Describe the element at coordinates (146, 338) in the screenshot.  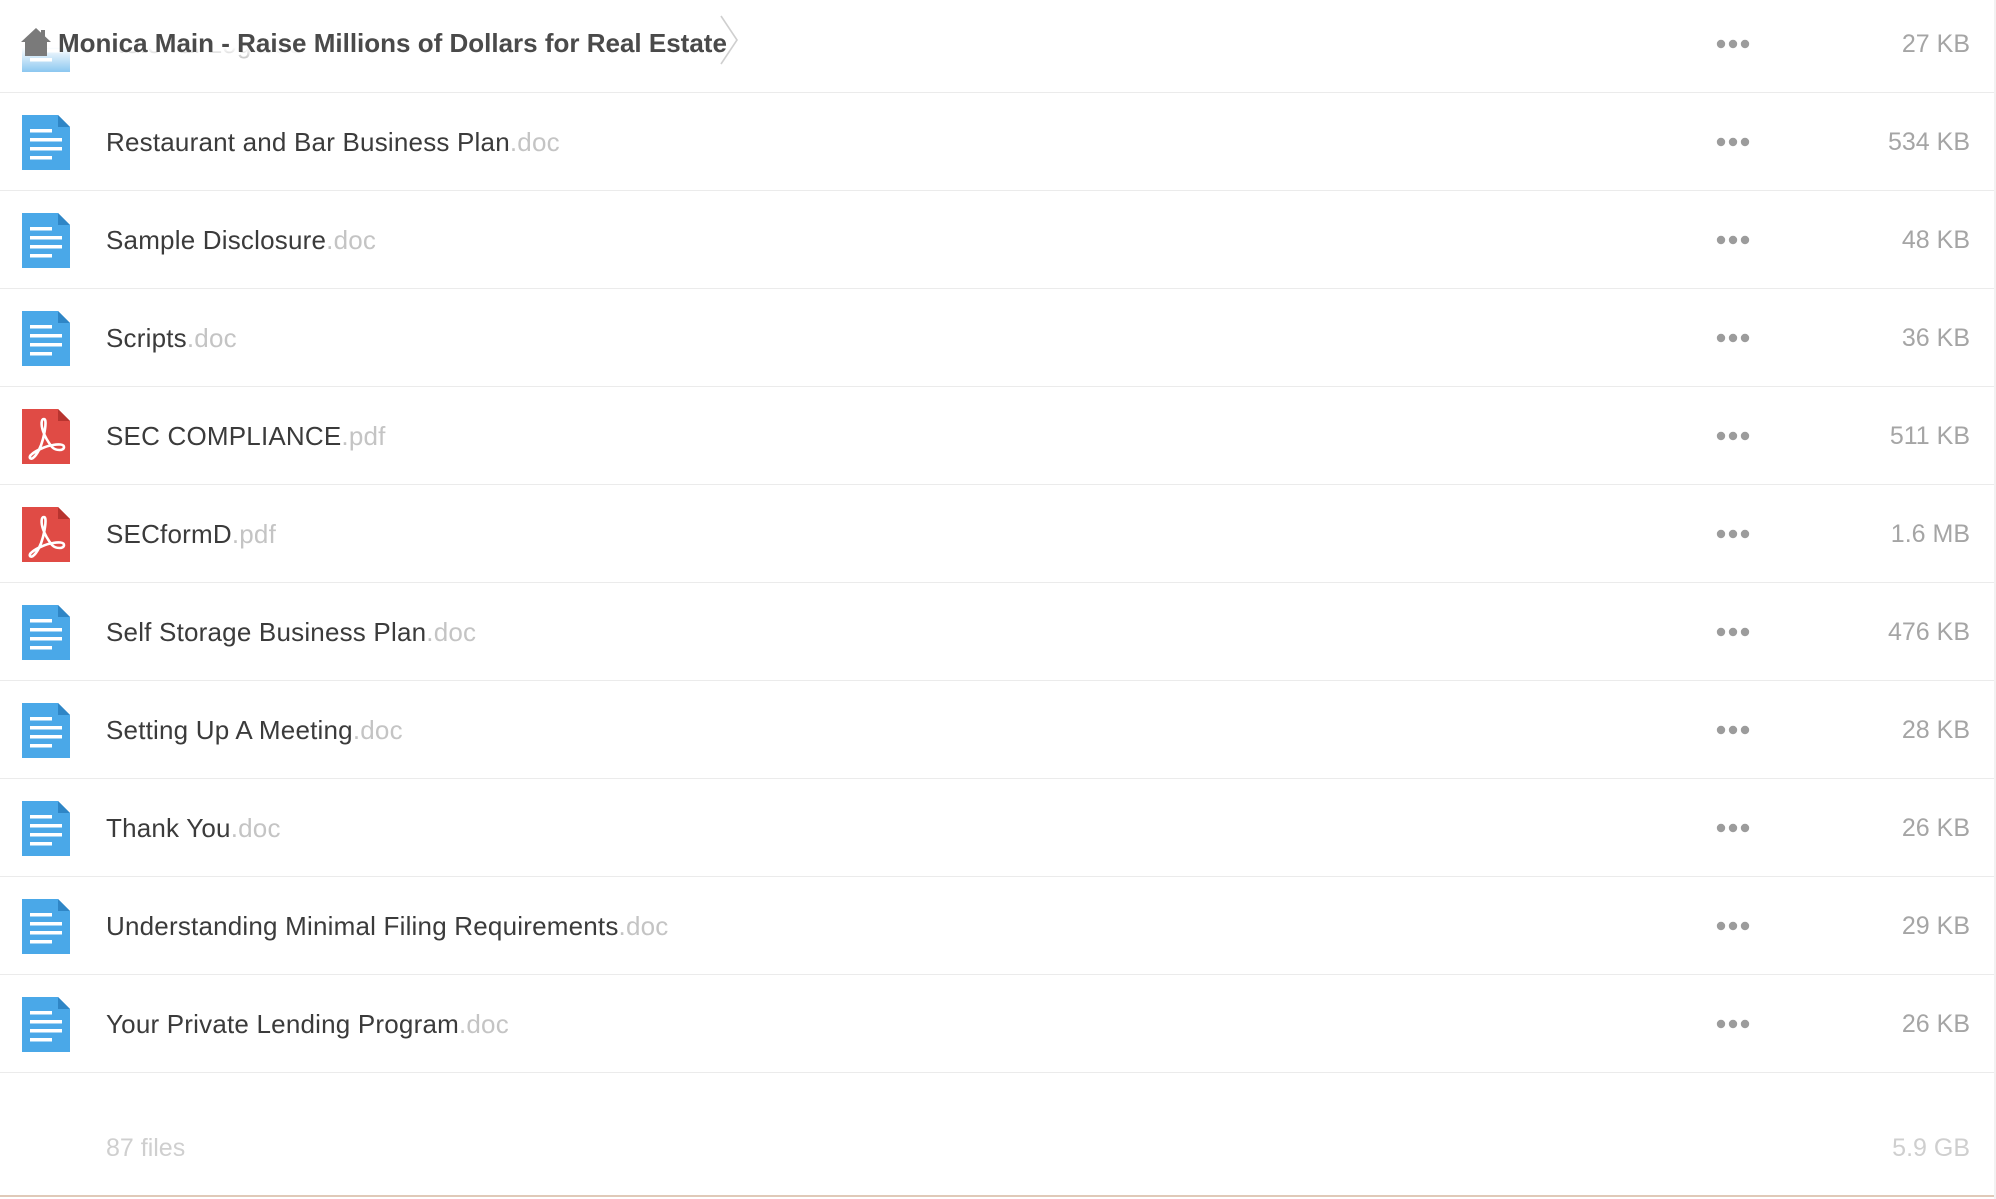
I see `file-basename: Scripts` at that location.